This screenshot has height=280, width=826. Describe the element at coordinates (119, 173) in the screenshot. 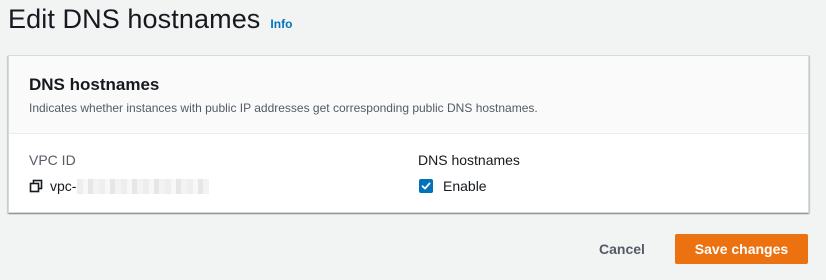

I see `vpc-id-field: VPC ID vpc-` at that location.